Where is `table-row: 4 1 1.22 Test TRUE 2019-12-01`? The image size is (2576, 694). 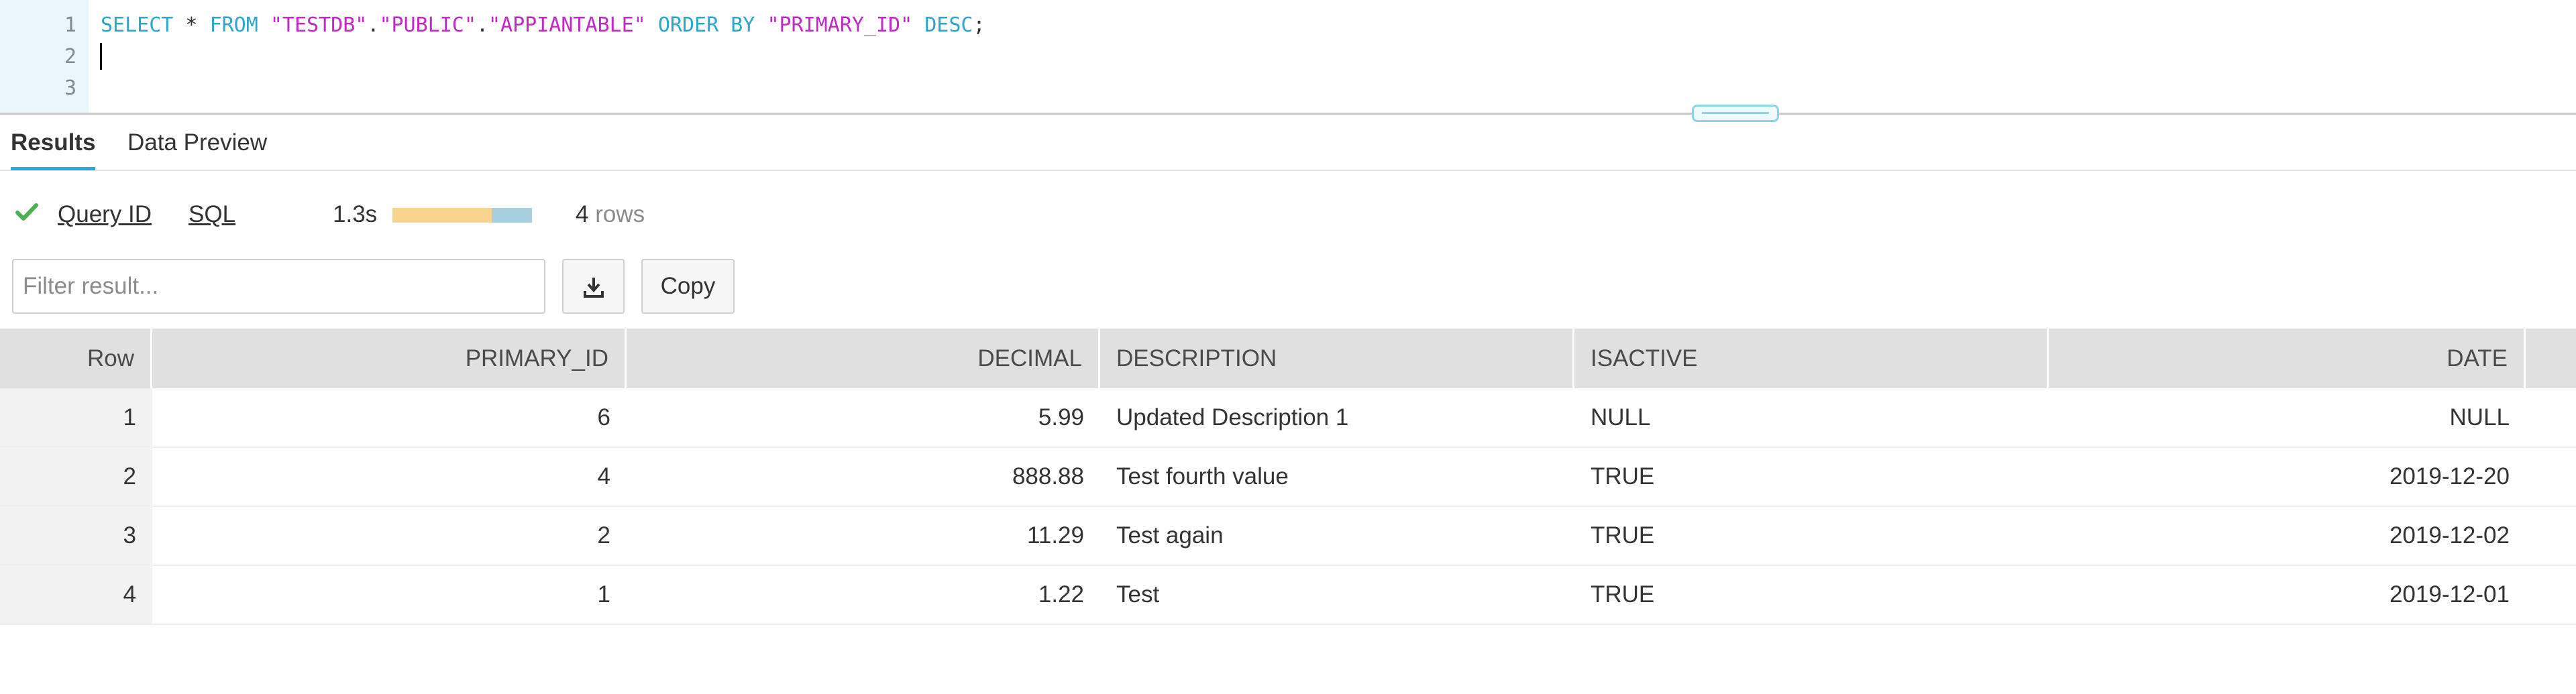 table-row: 4 1 1.22 Test TRUE 2019-12-01 is located at coordinates (1288, 595).